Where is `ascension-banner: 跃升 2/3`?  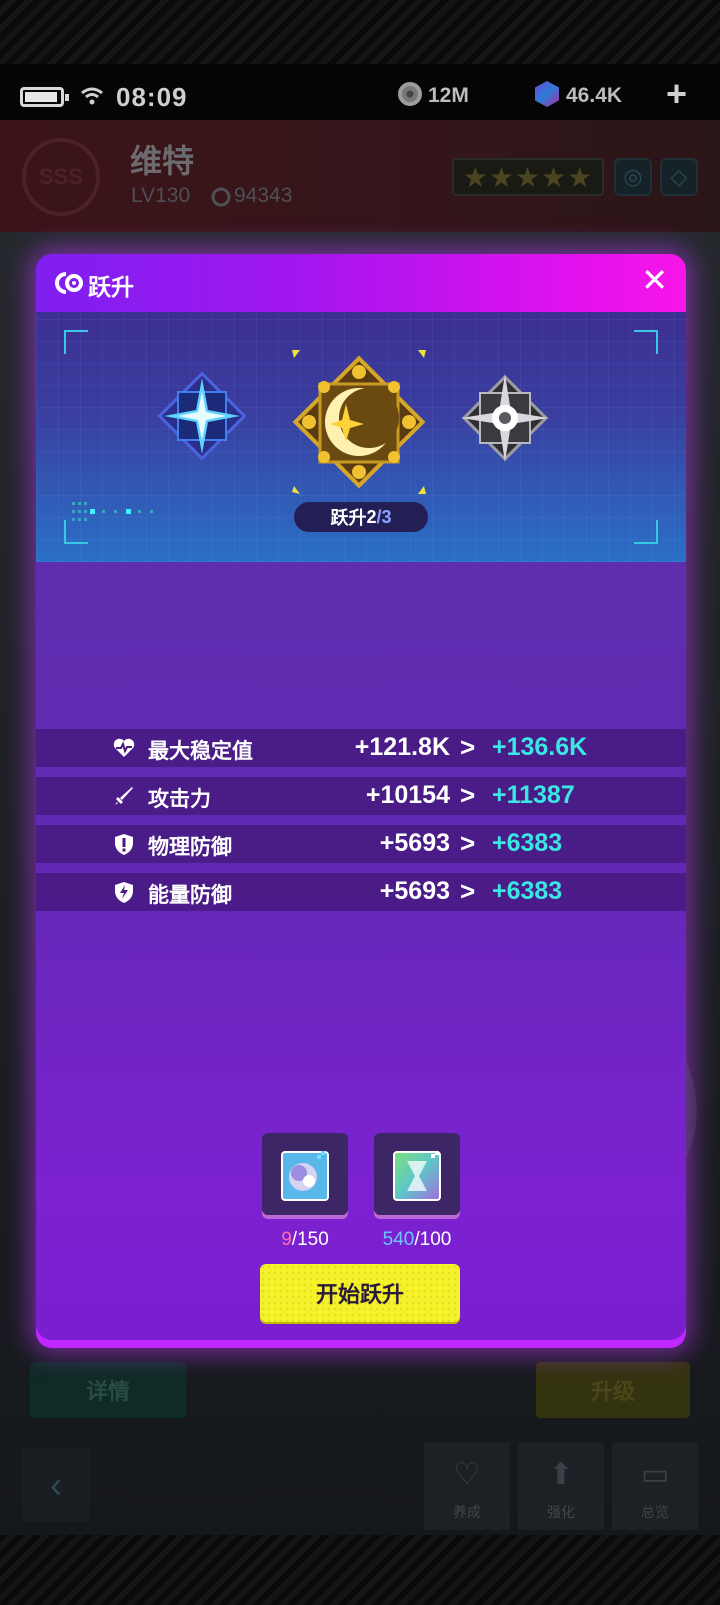 ascension-banner: 跃升 2/3 is located at coordinates (361, 437).